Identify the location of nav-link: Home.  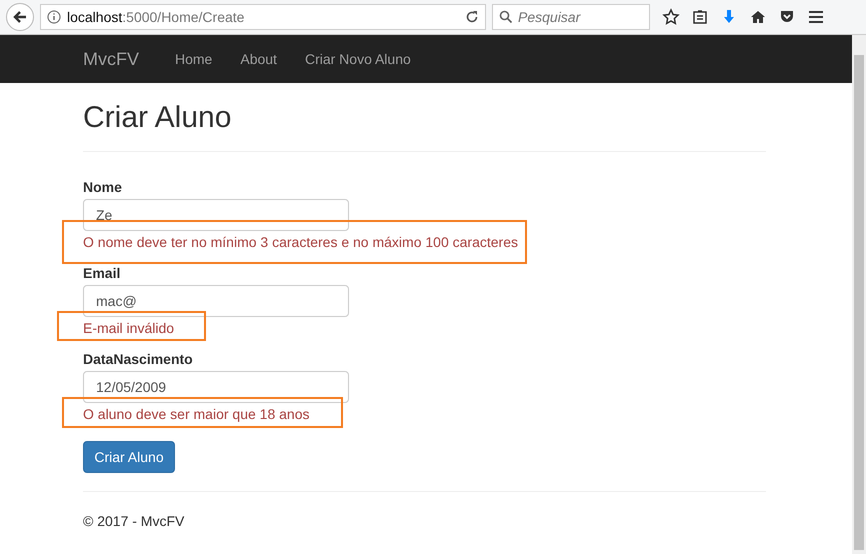
(193, 59).